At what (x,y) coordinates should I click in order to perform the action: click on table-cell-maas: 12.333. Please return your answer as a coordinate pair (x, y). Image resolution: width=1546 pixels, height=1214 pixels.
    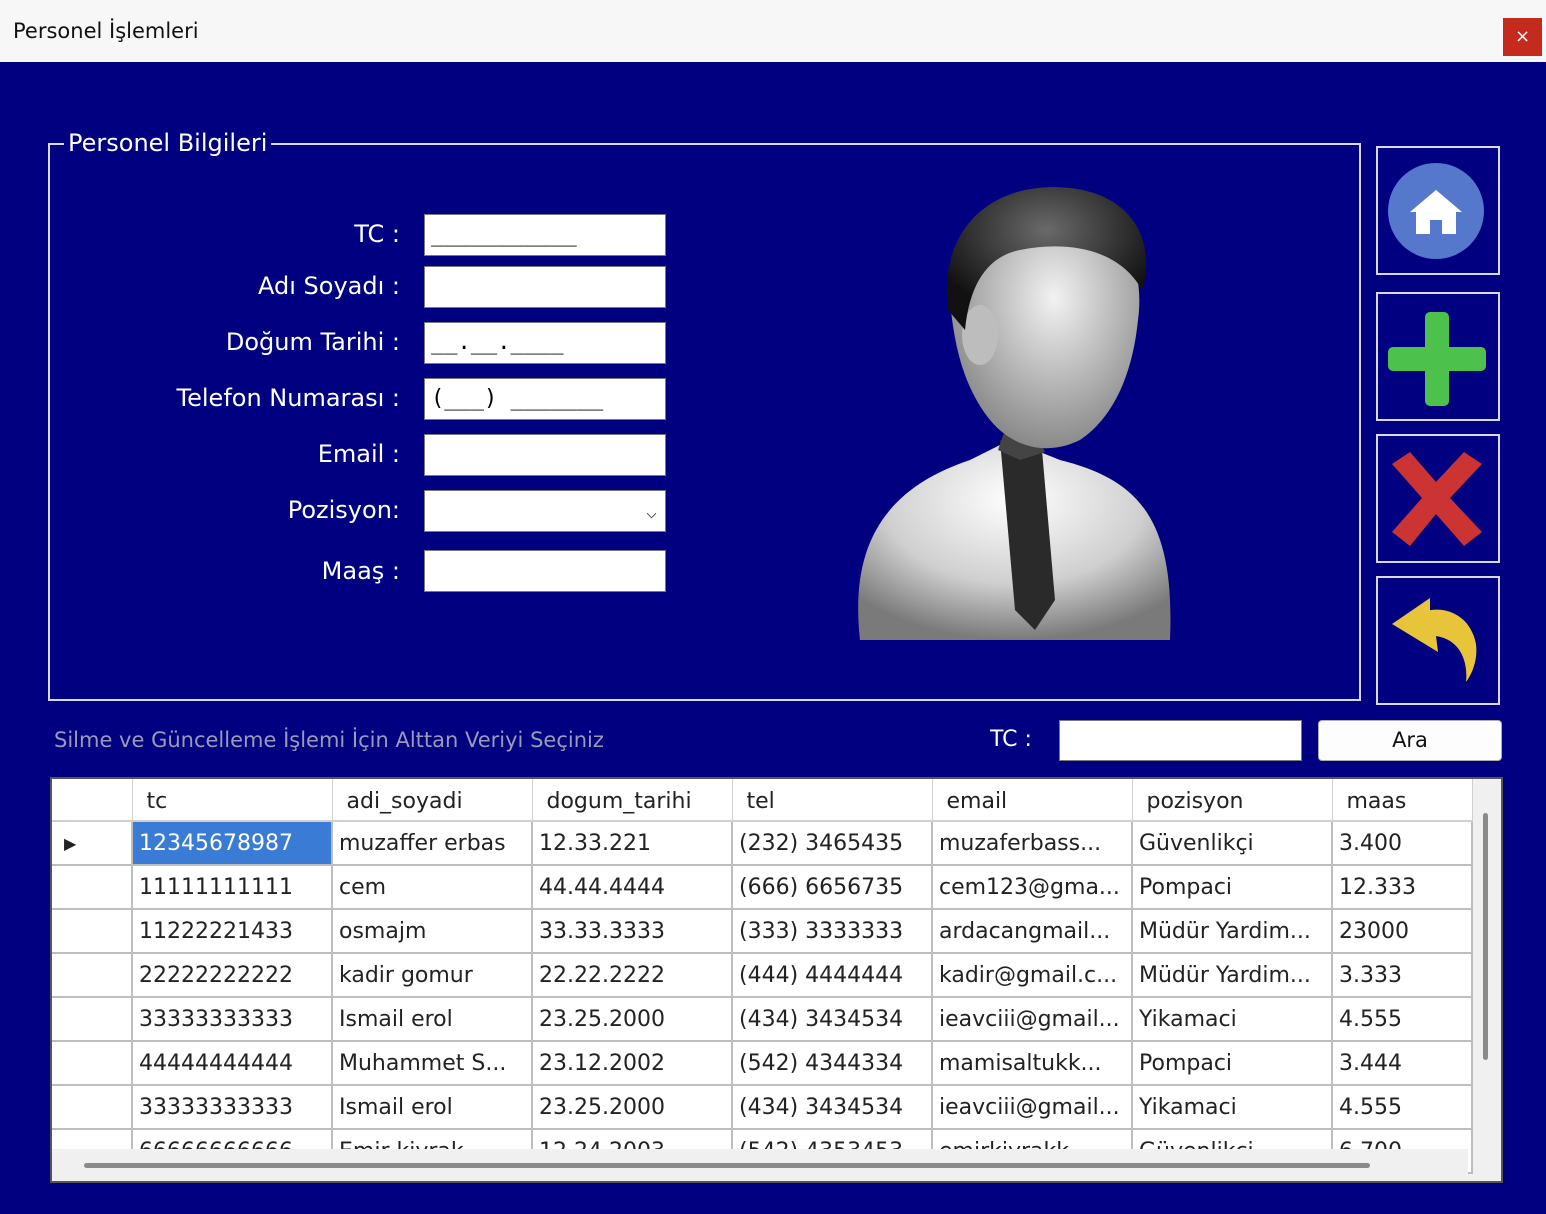
    Looking at the image, I should click on (1402, 887).